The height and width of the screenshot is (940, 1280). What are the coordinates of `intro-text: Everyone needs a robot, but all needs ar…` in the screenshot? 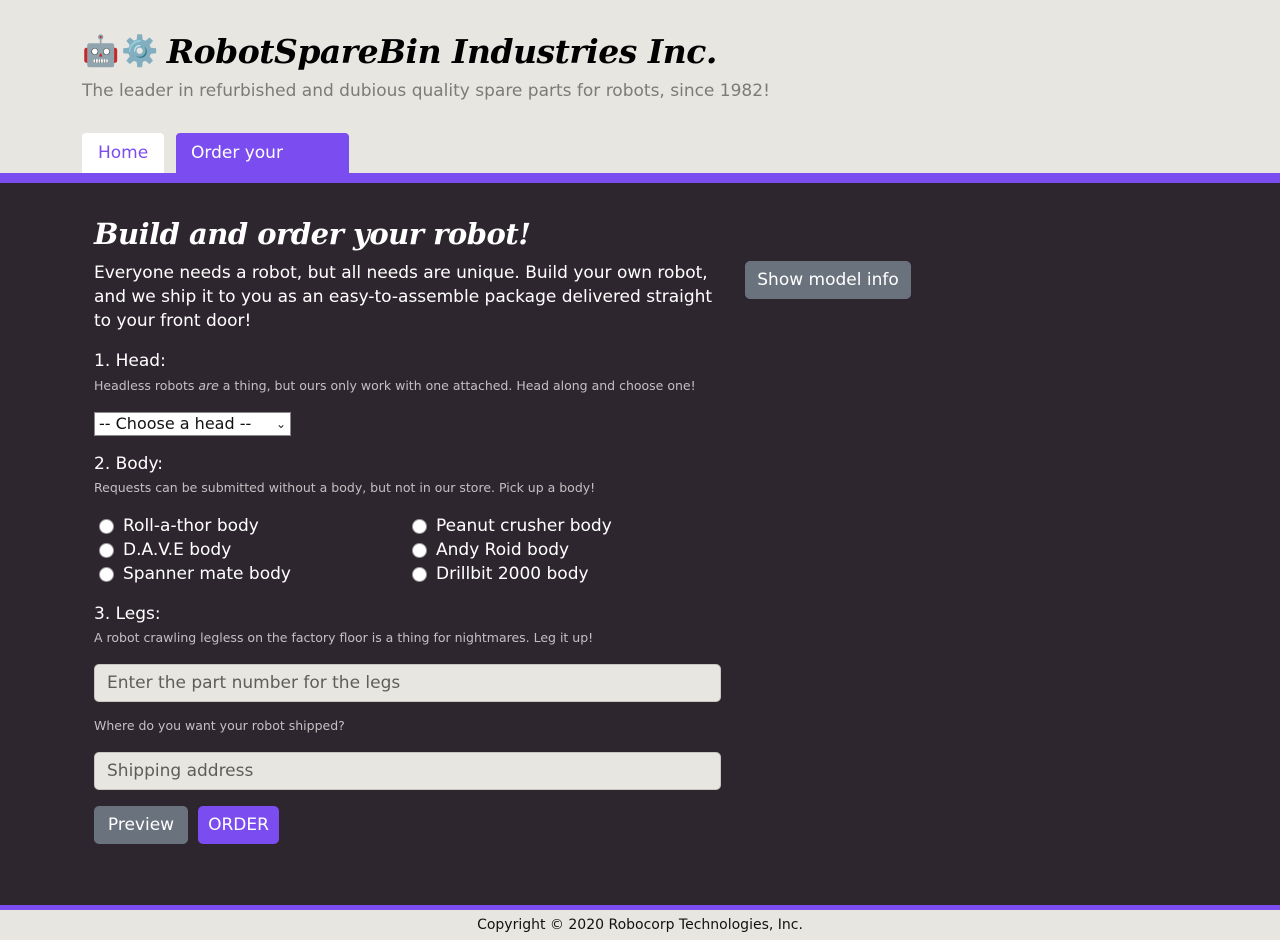 It's located at (403, 297).